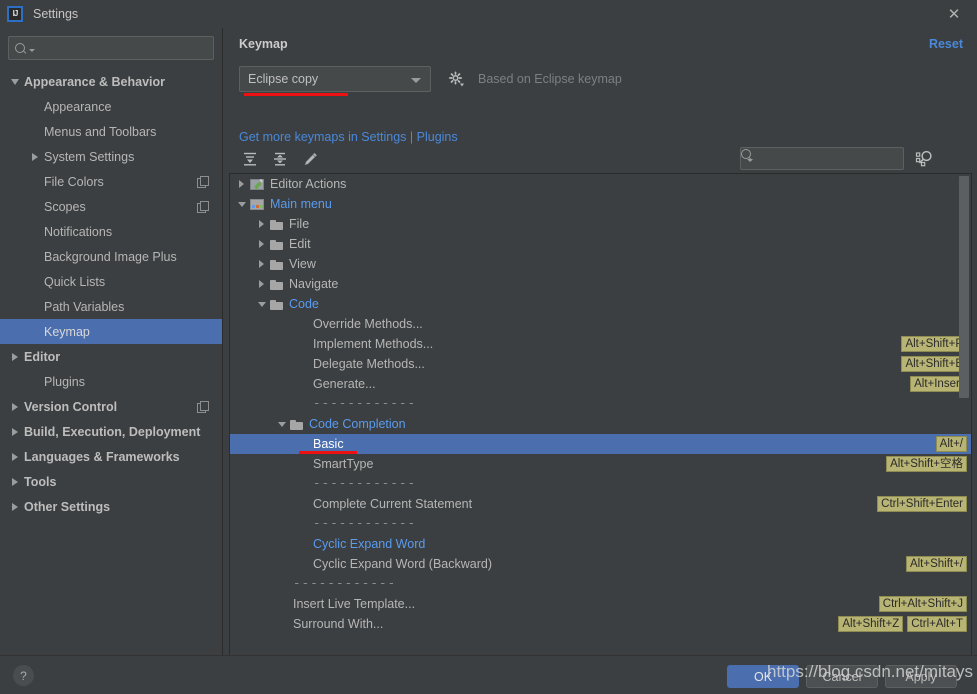 The image size is (977, 694). Describe the element at coordinates (964, 287) in the screenshot. I see `vertical-scrollbar` at that location.